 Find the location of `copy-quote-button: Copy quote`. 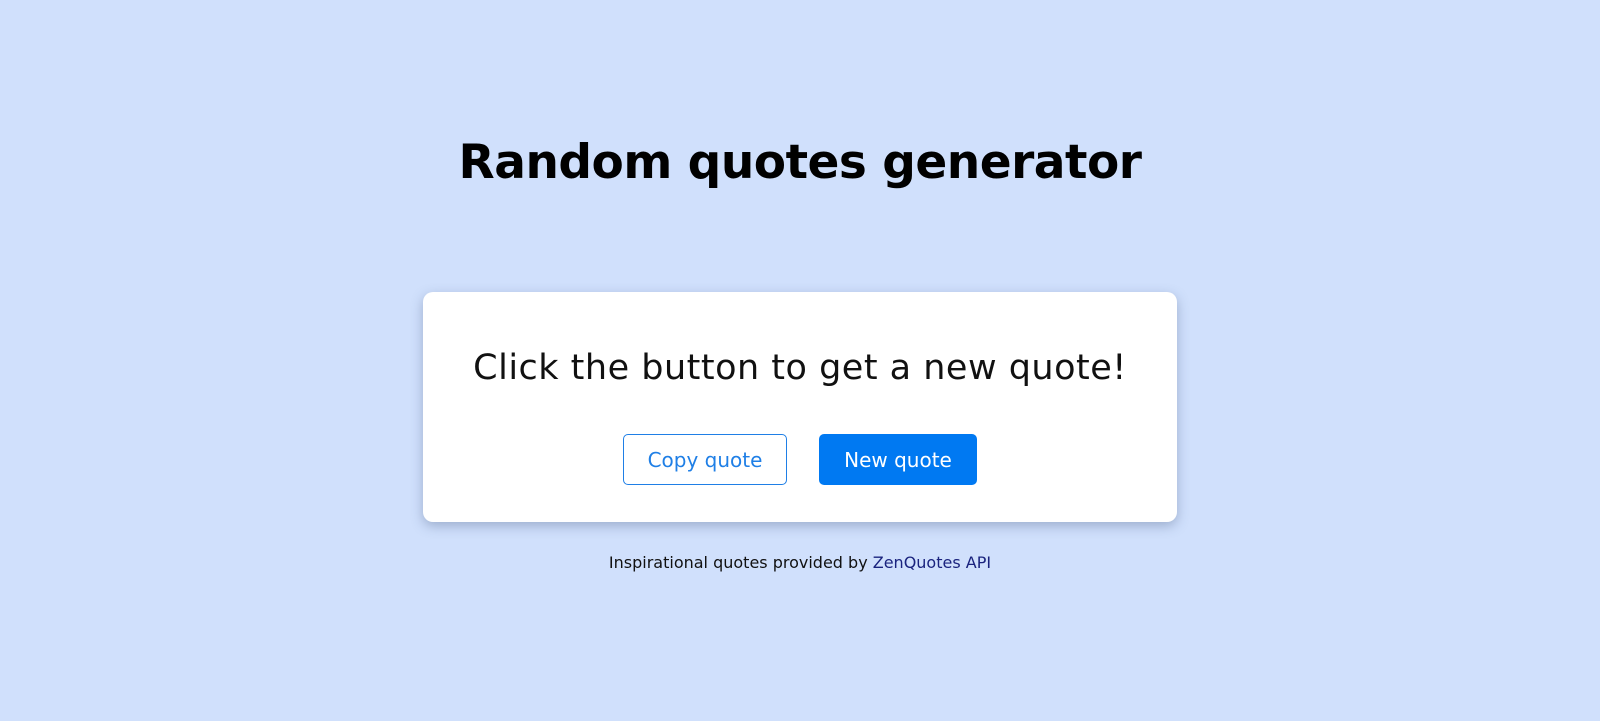

copy-quote-button: Copy quote is located at coordinates (705, 459).